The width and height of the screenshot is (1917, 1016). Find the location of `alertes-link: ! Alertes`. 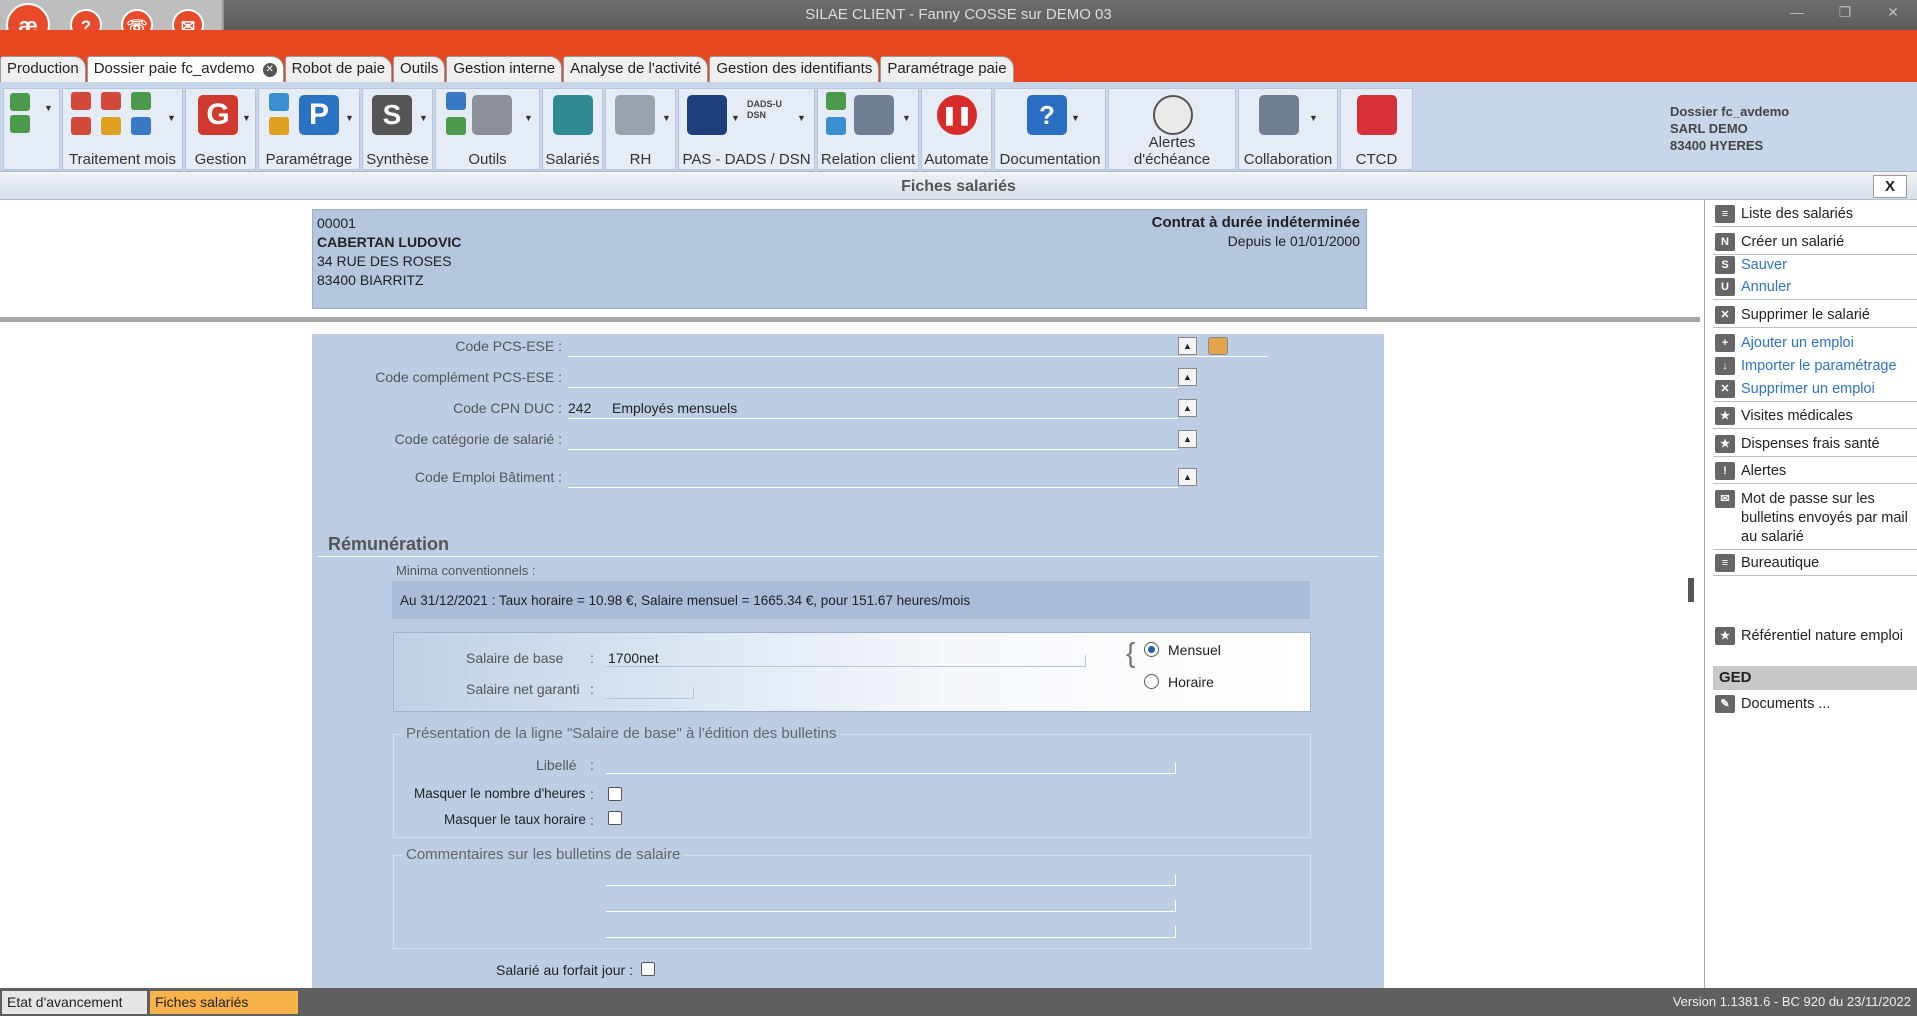

alertes-link: ! Alertes is located at coordinates (1815, 473).